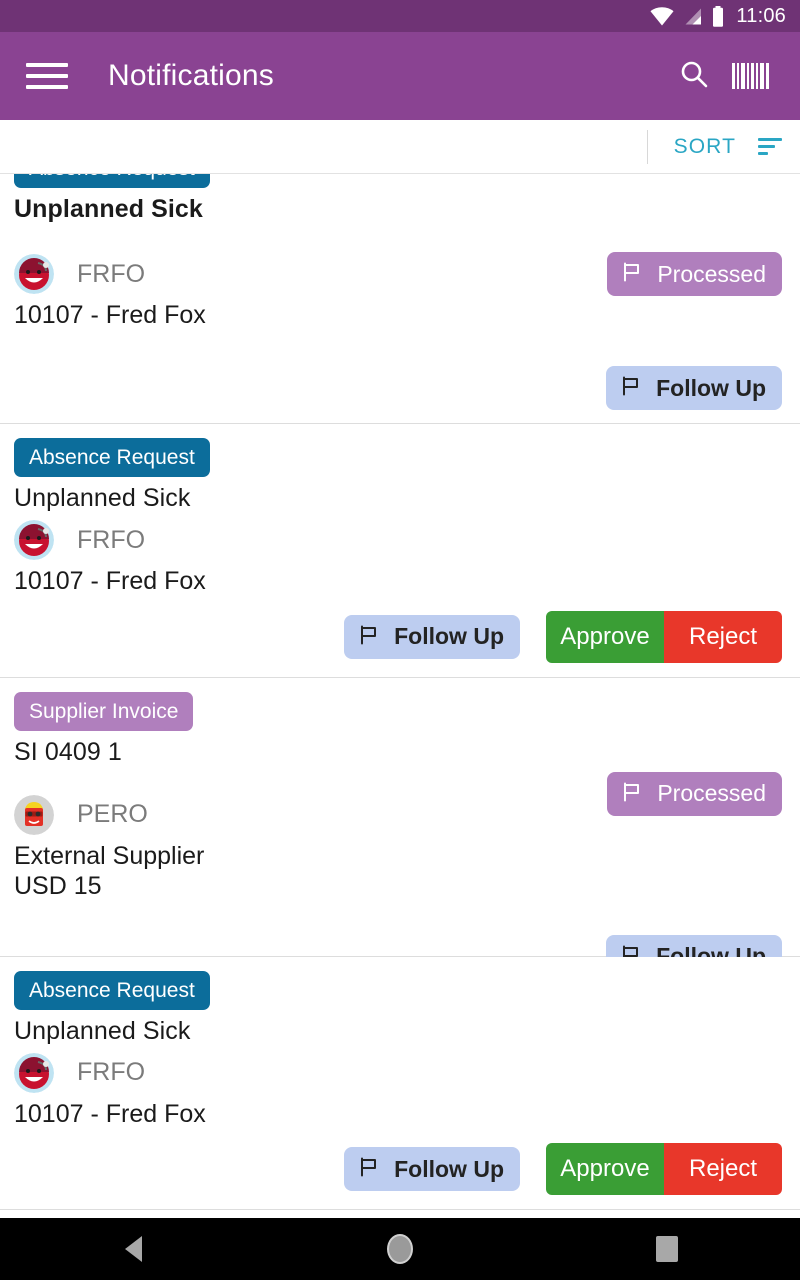  I want to click on sort-button: SORT, so click(705, 147).